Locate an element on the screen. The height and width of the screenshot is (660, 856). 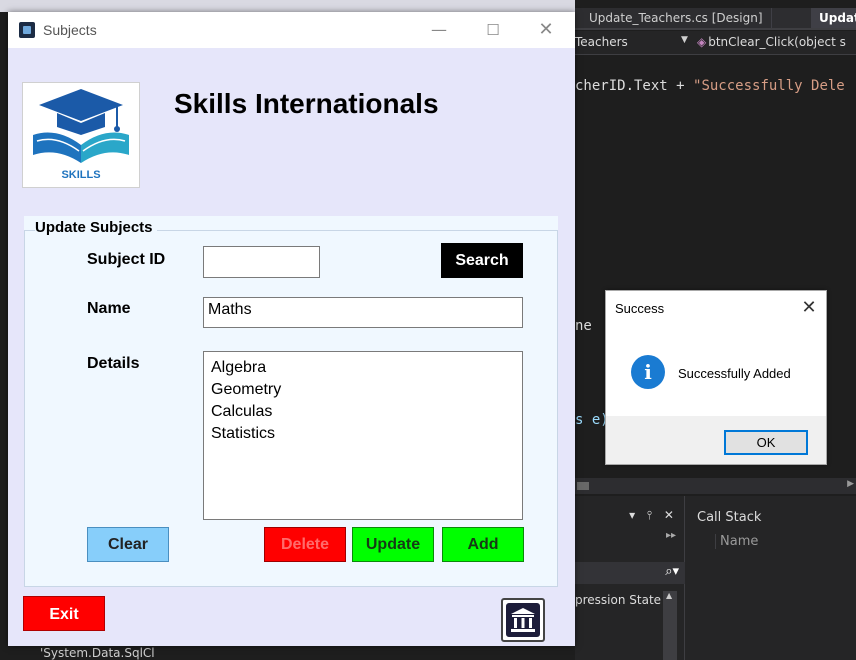
delete-button: Delete is located at coordinates (305, 544).